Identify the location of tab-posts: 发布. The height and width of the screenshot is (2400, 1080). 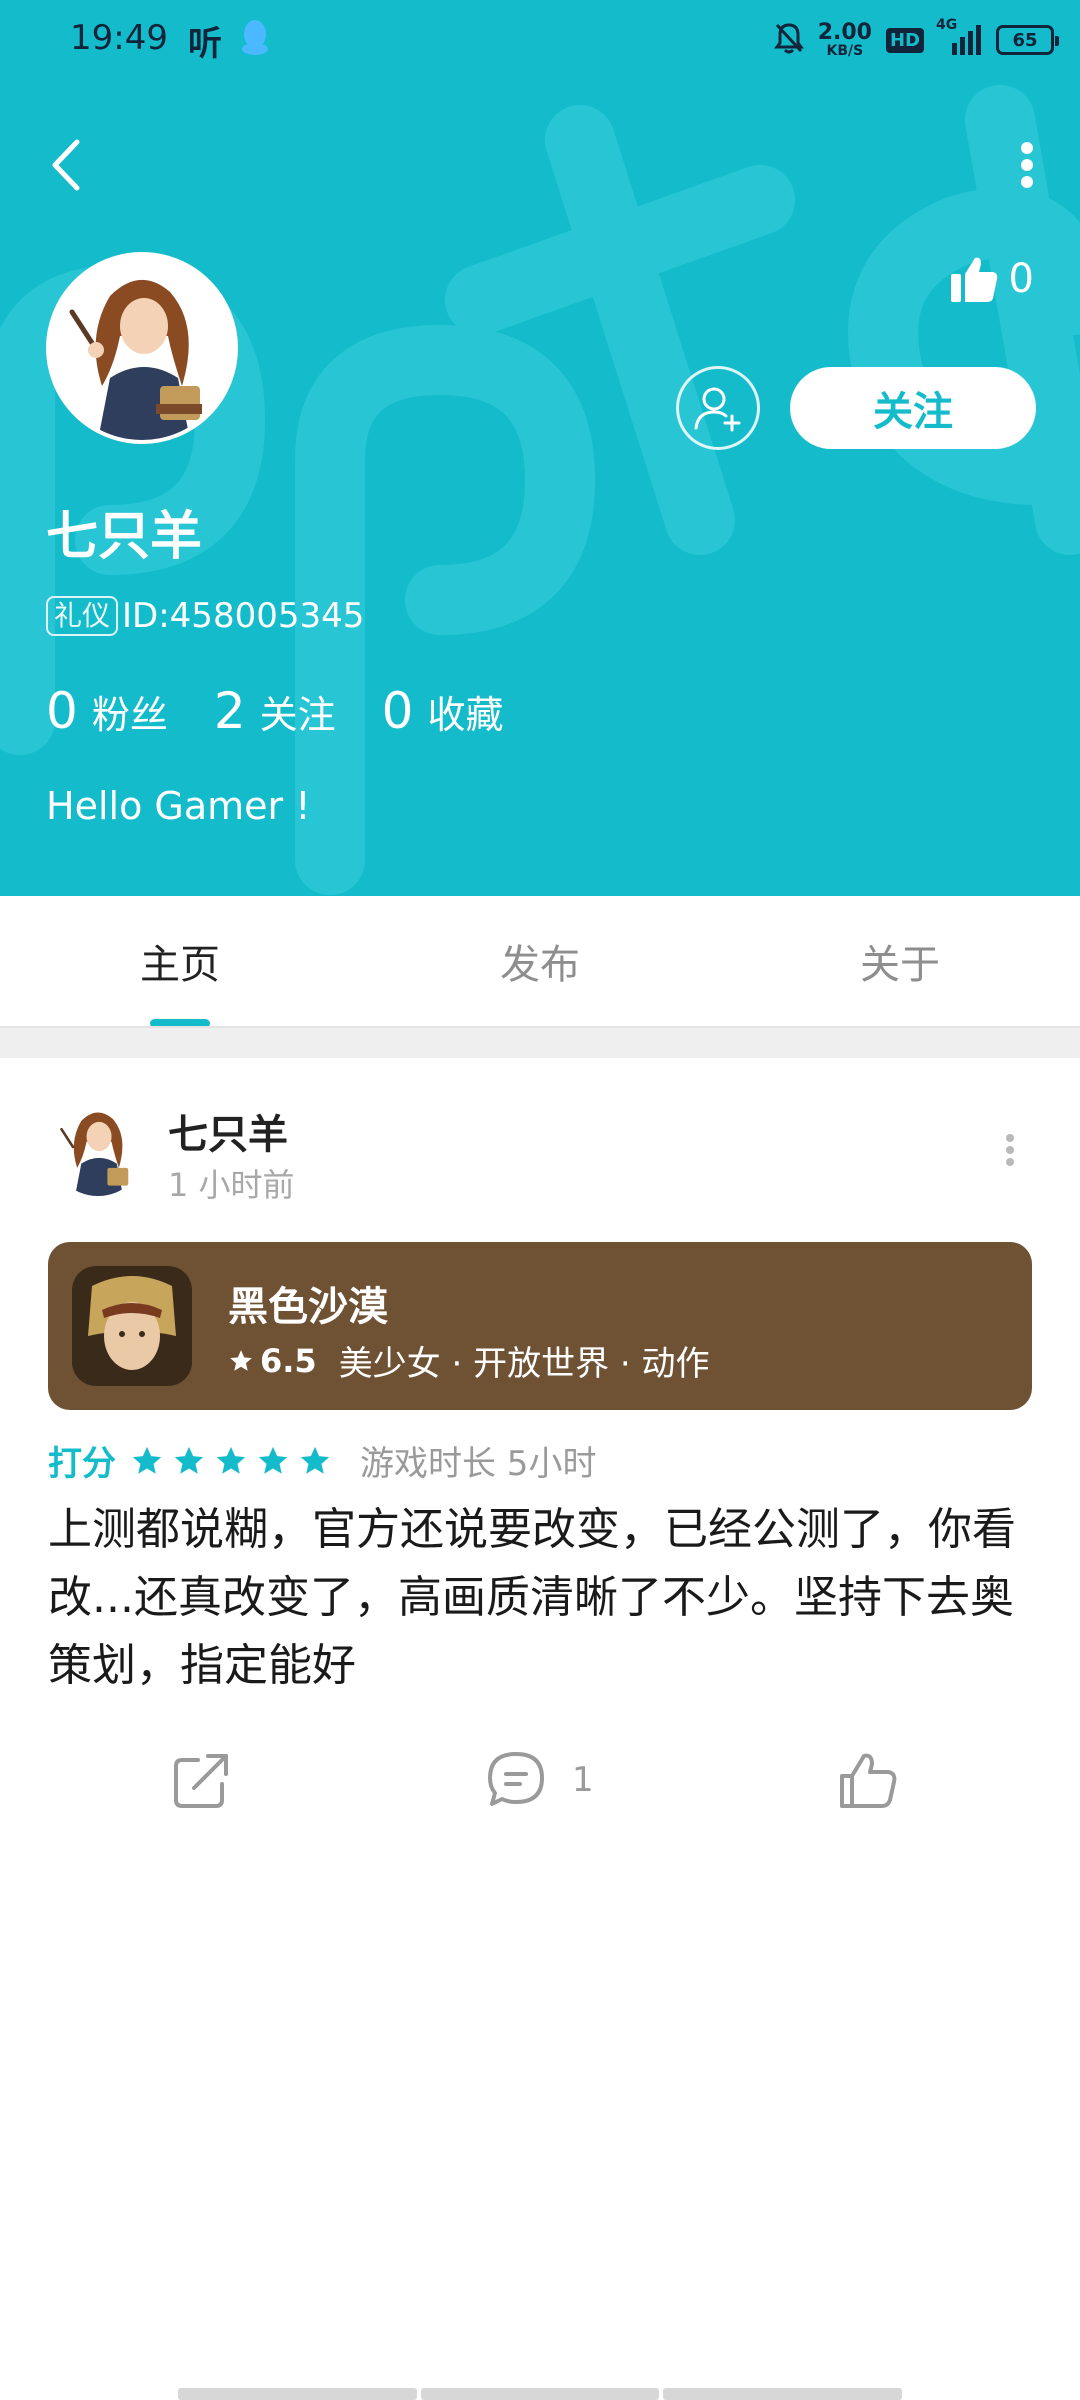
(540, 961).